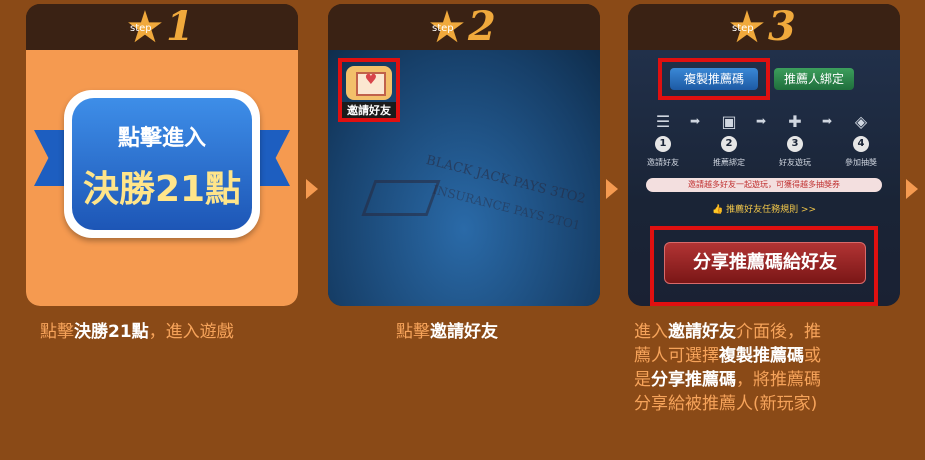 This screenshot has height=460, width=925. What do you see at coordinates (795, 121) in the screenshot?
I see `gamepad-icon: ✚` at bounding box center [795, 121].